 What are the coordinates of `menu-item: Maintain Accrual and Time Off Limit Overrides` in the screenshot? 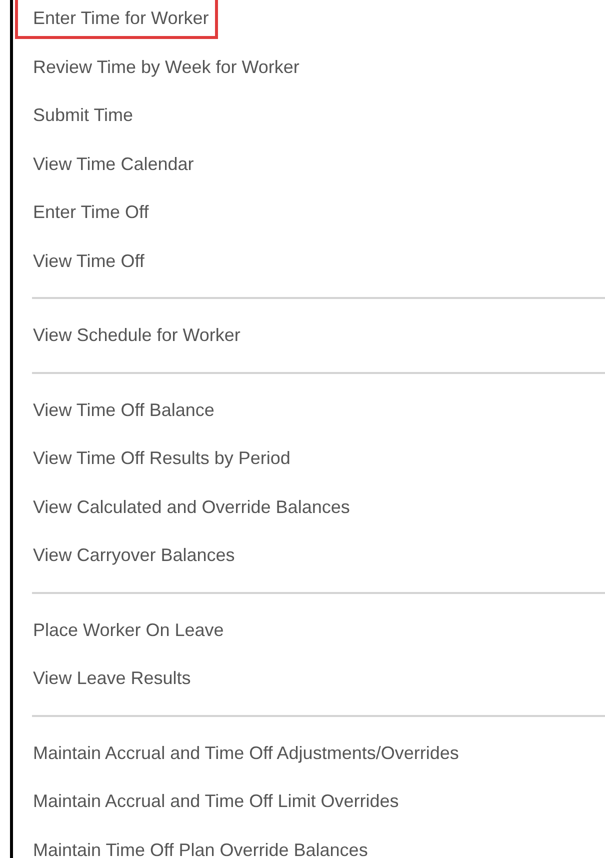 It's located at (216, 801).